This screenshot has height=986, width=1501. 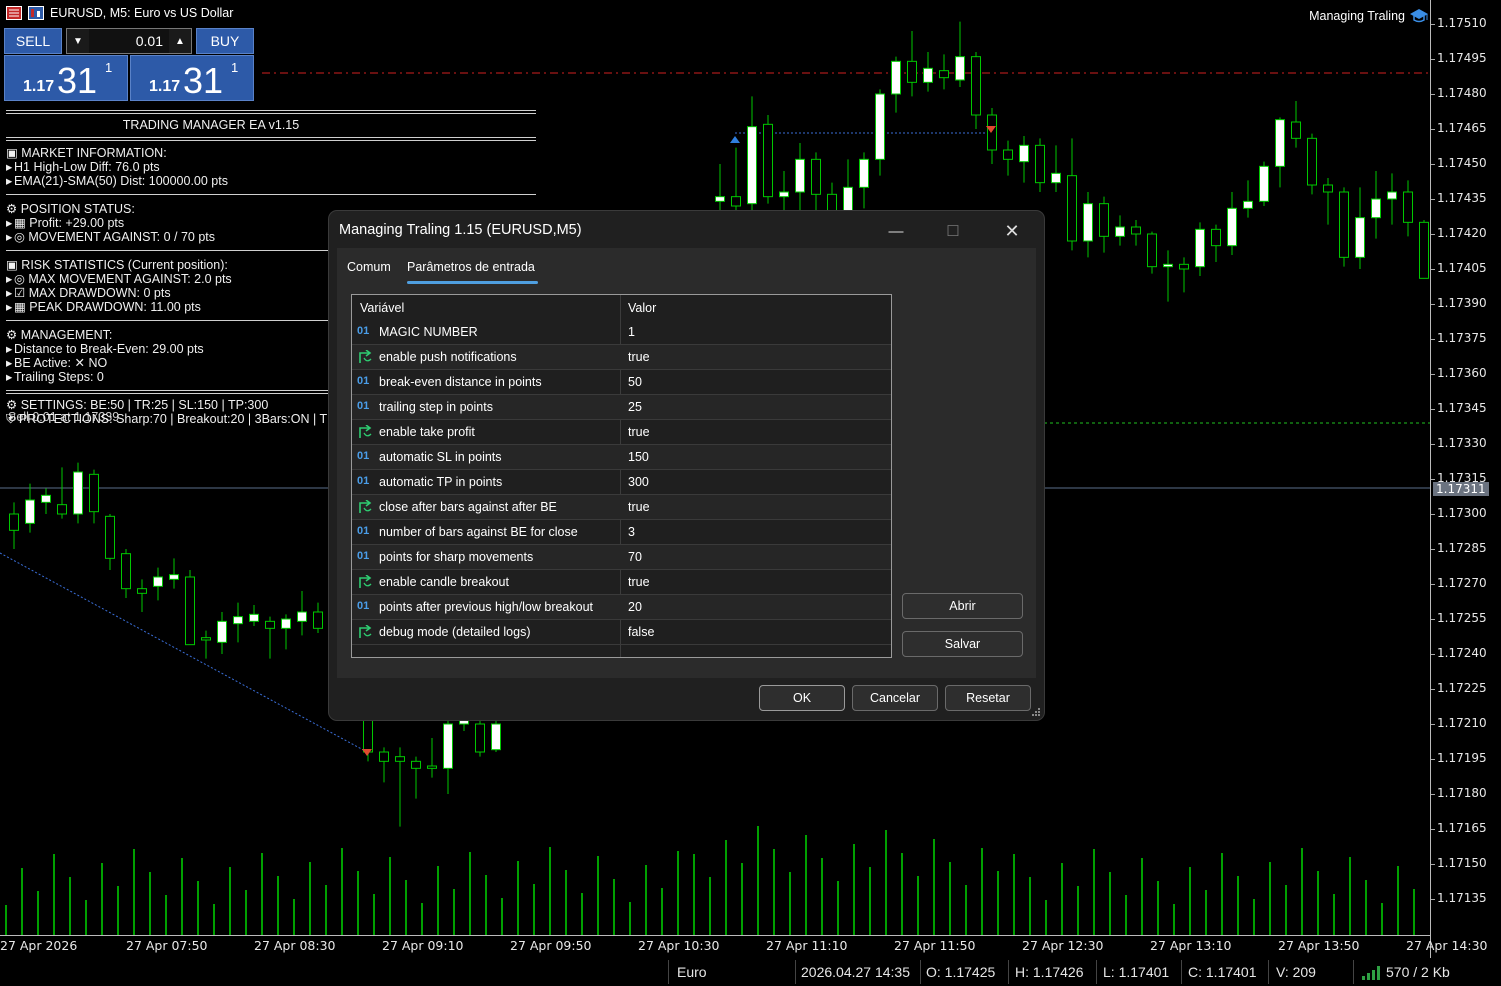 I want to click on param-row: 01 automatic SL in points 150, so click(x=621, y=457).